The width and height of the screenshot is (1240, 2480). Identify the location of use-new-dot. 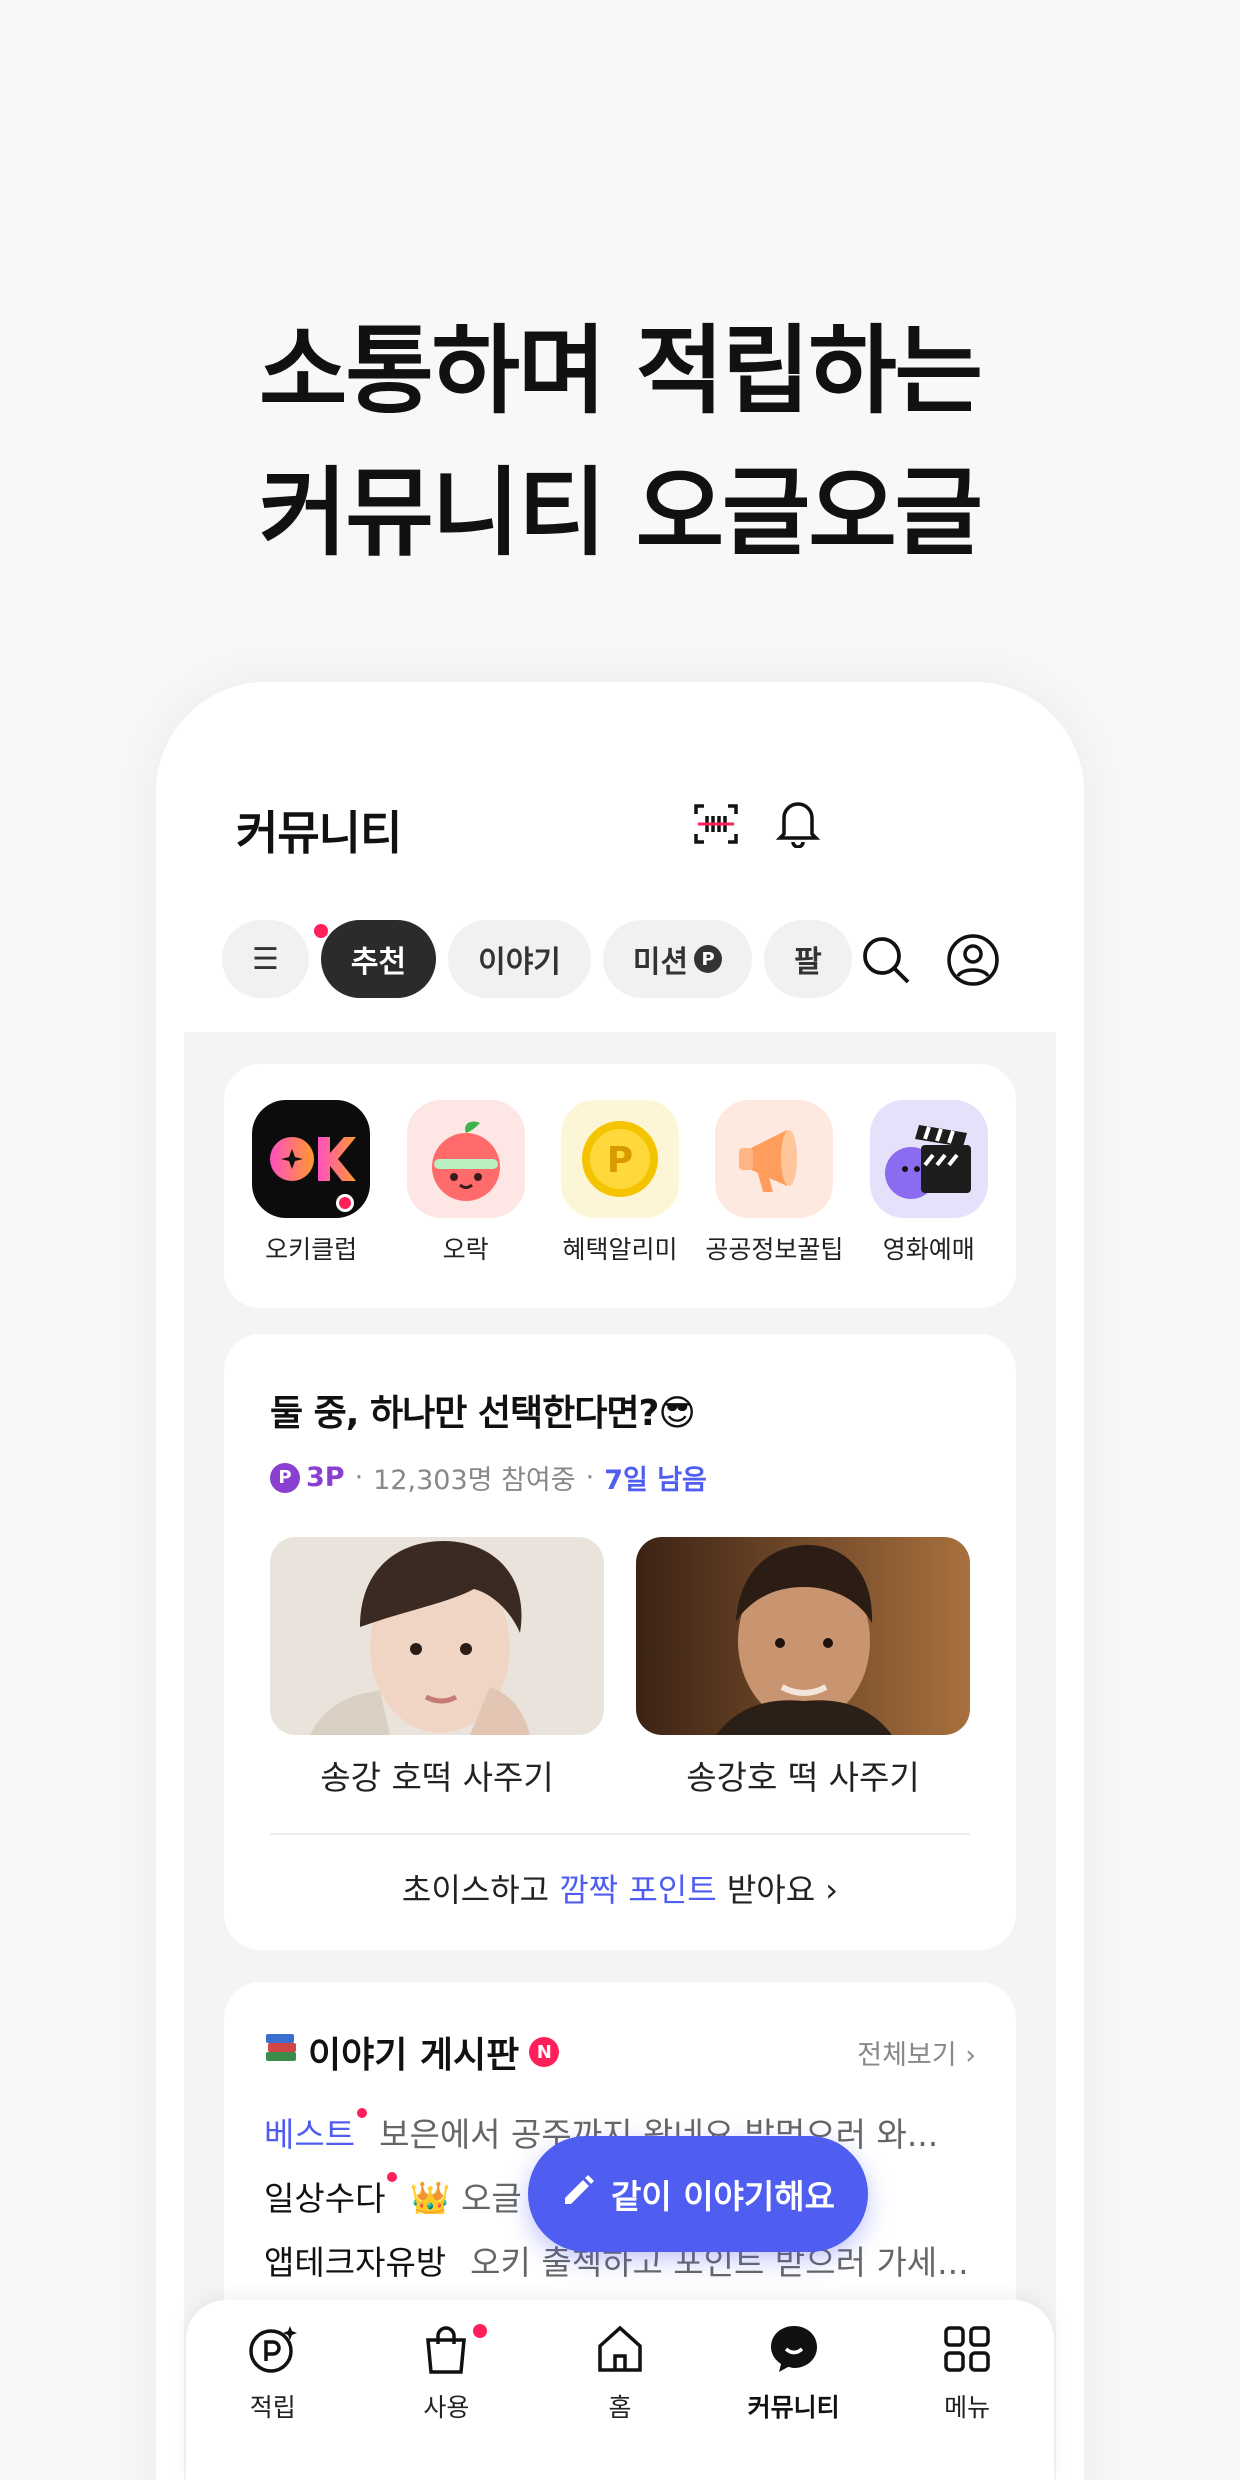
(480, 2331).